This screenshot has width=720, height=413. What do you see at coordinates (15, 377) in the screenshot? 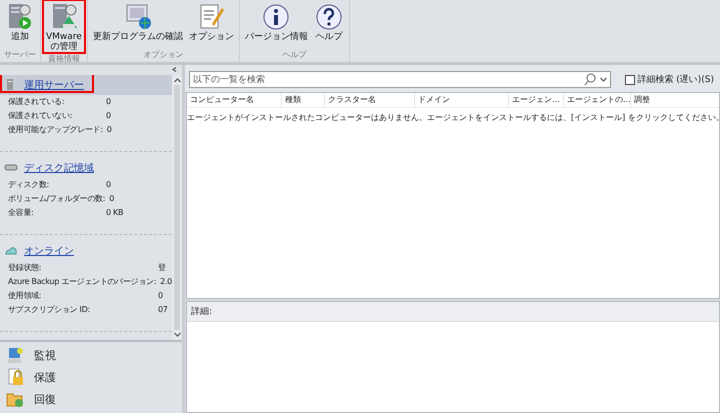
I see `padlock-icon` at bounding box center [15, 377].